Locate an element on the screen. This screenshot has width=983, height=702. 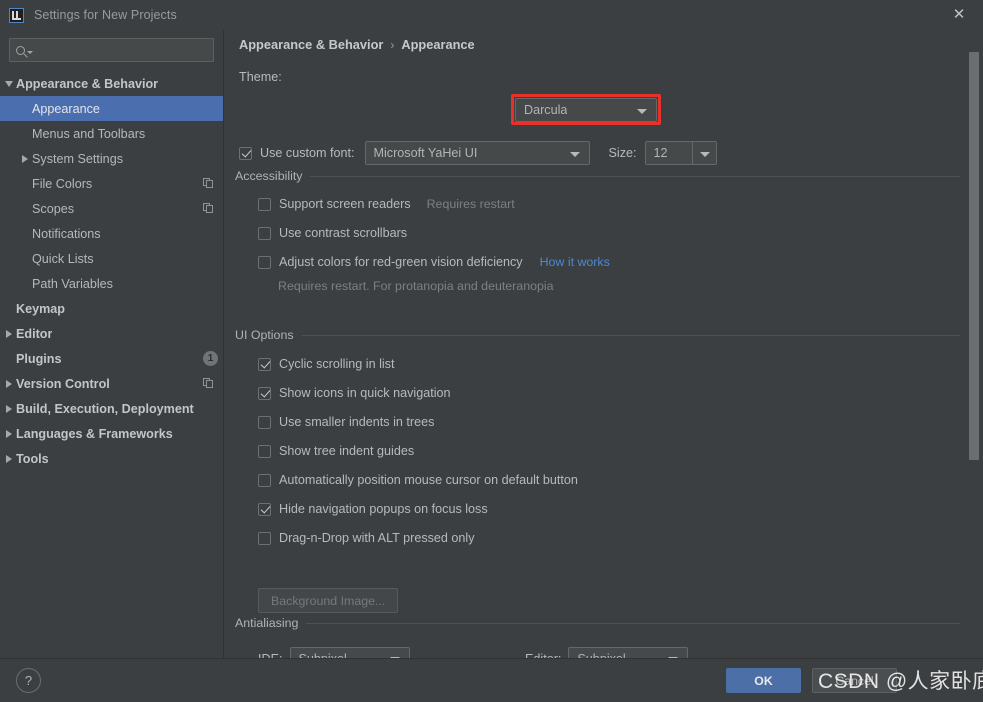
sidebar-item-label: Scopes is located at coordinates (53, 208).